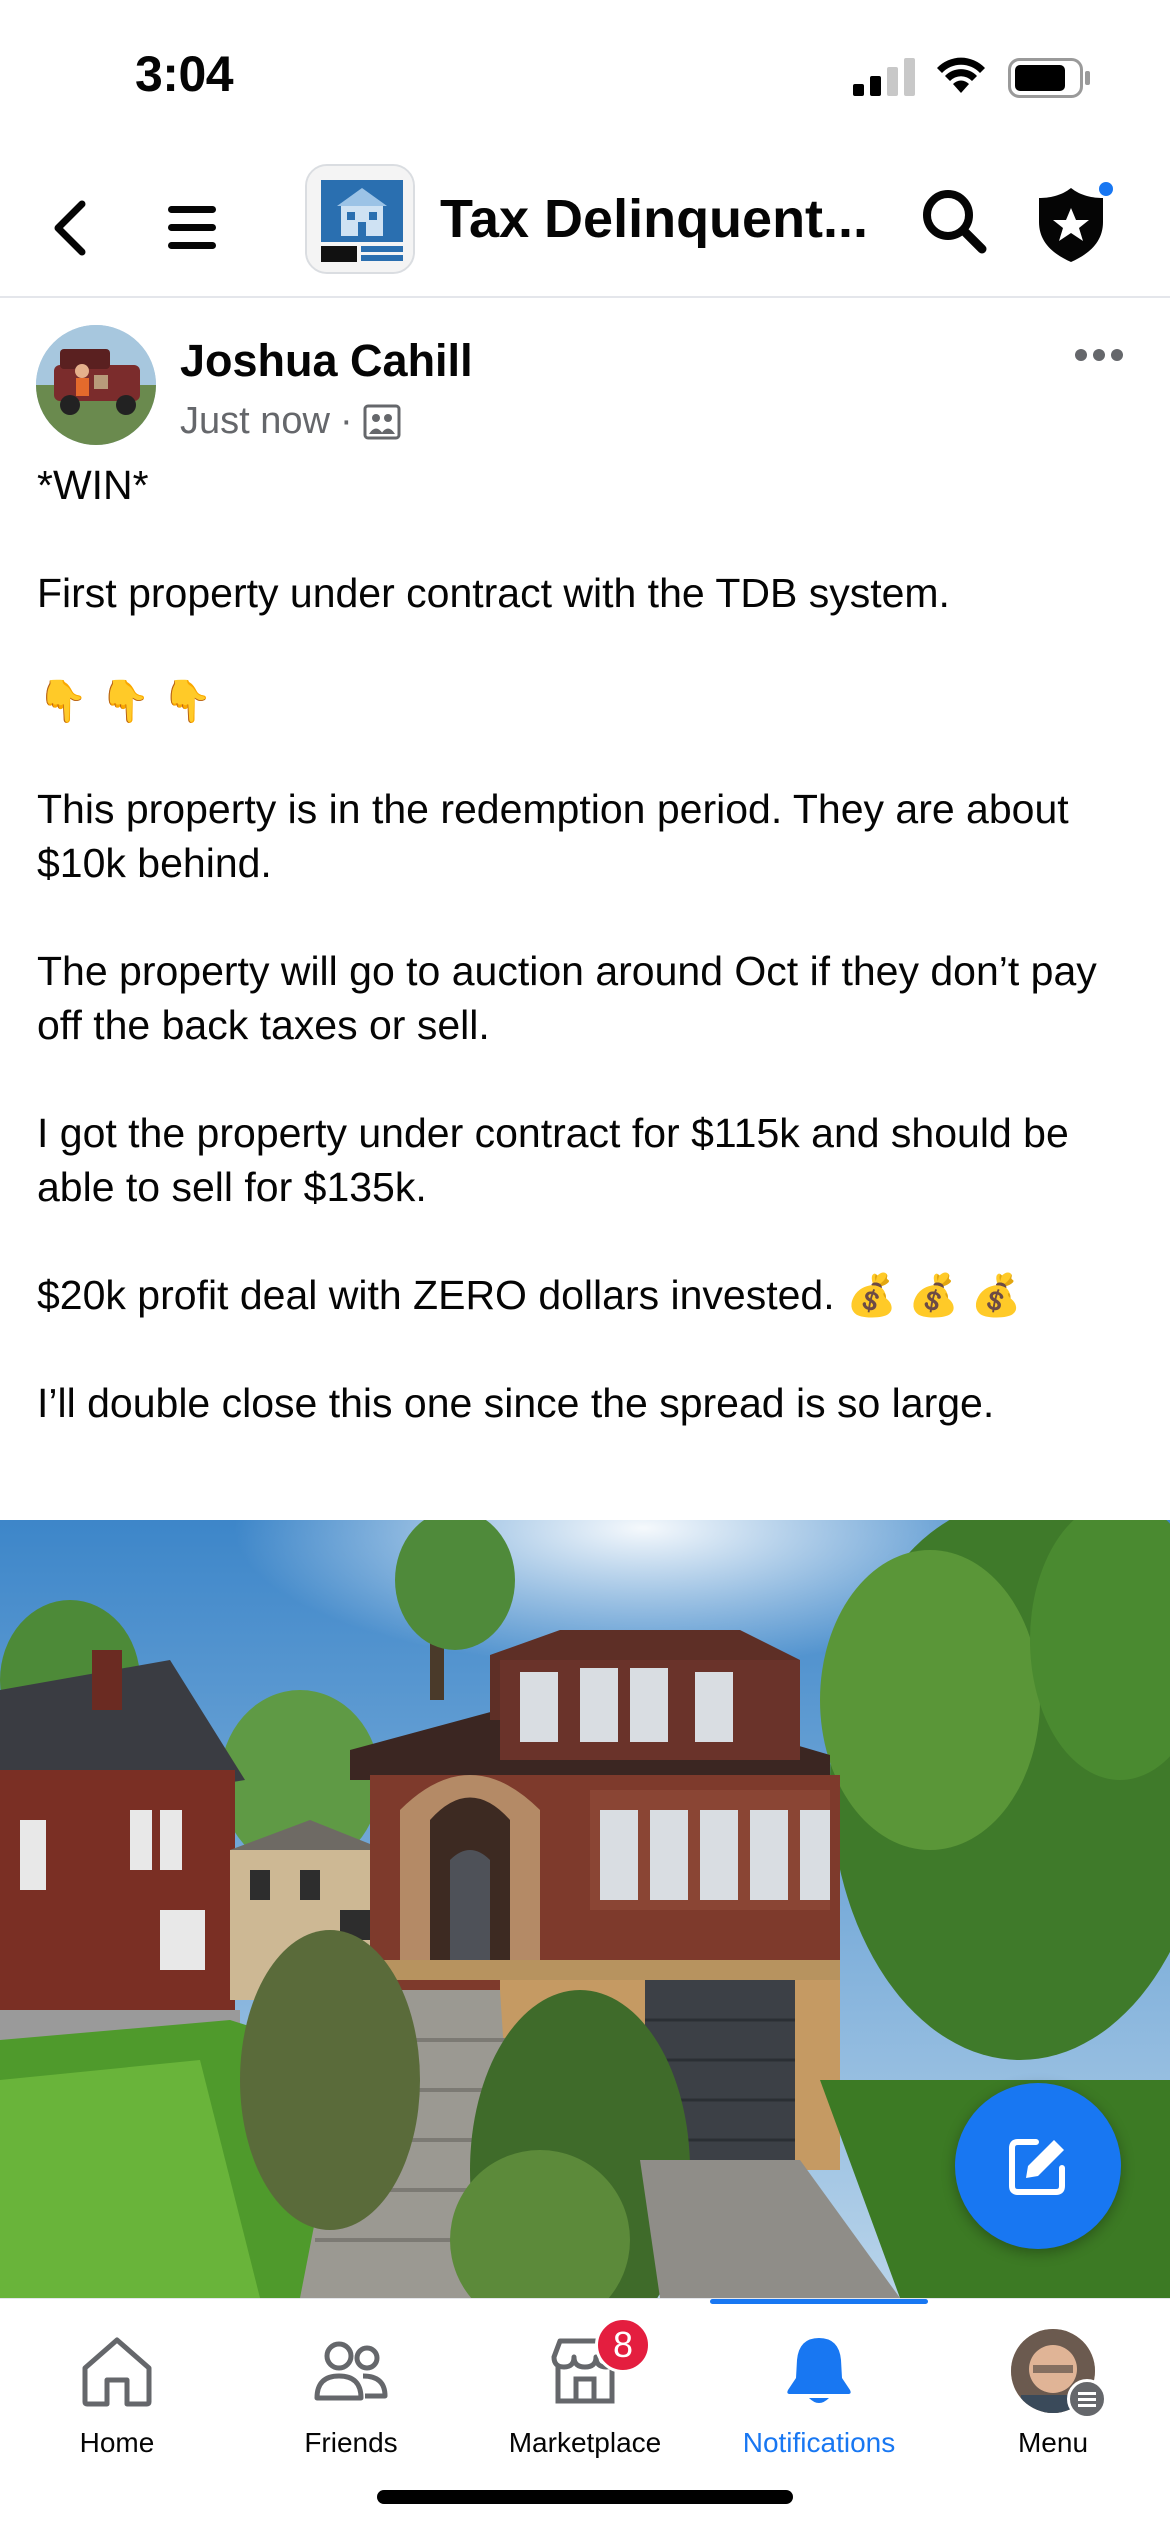 This screenshot has width=1170, height=2532. I want to click on tab-home: Home, so click(117, 2389).